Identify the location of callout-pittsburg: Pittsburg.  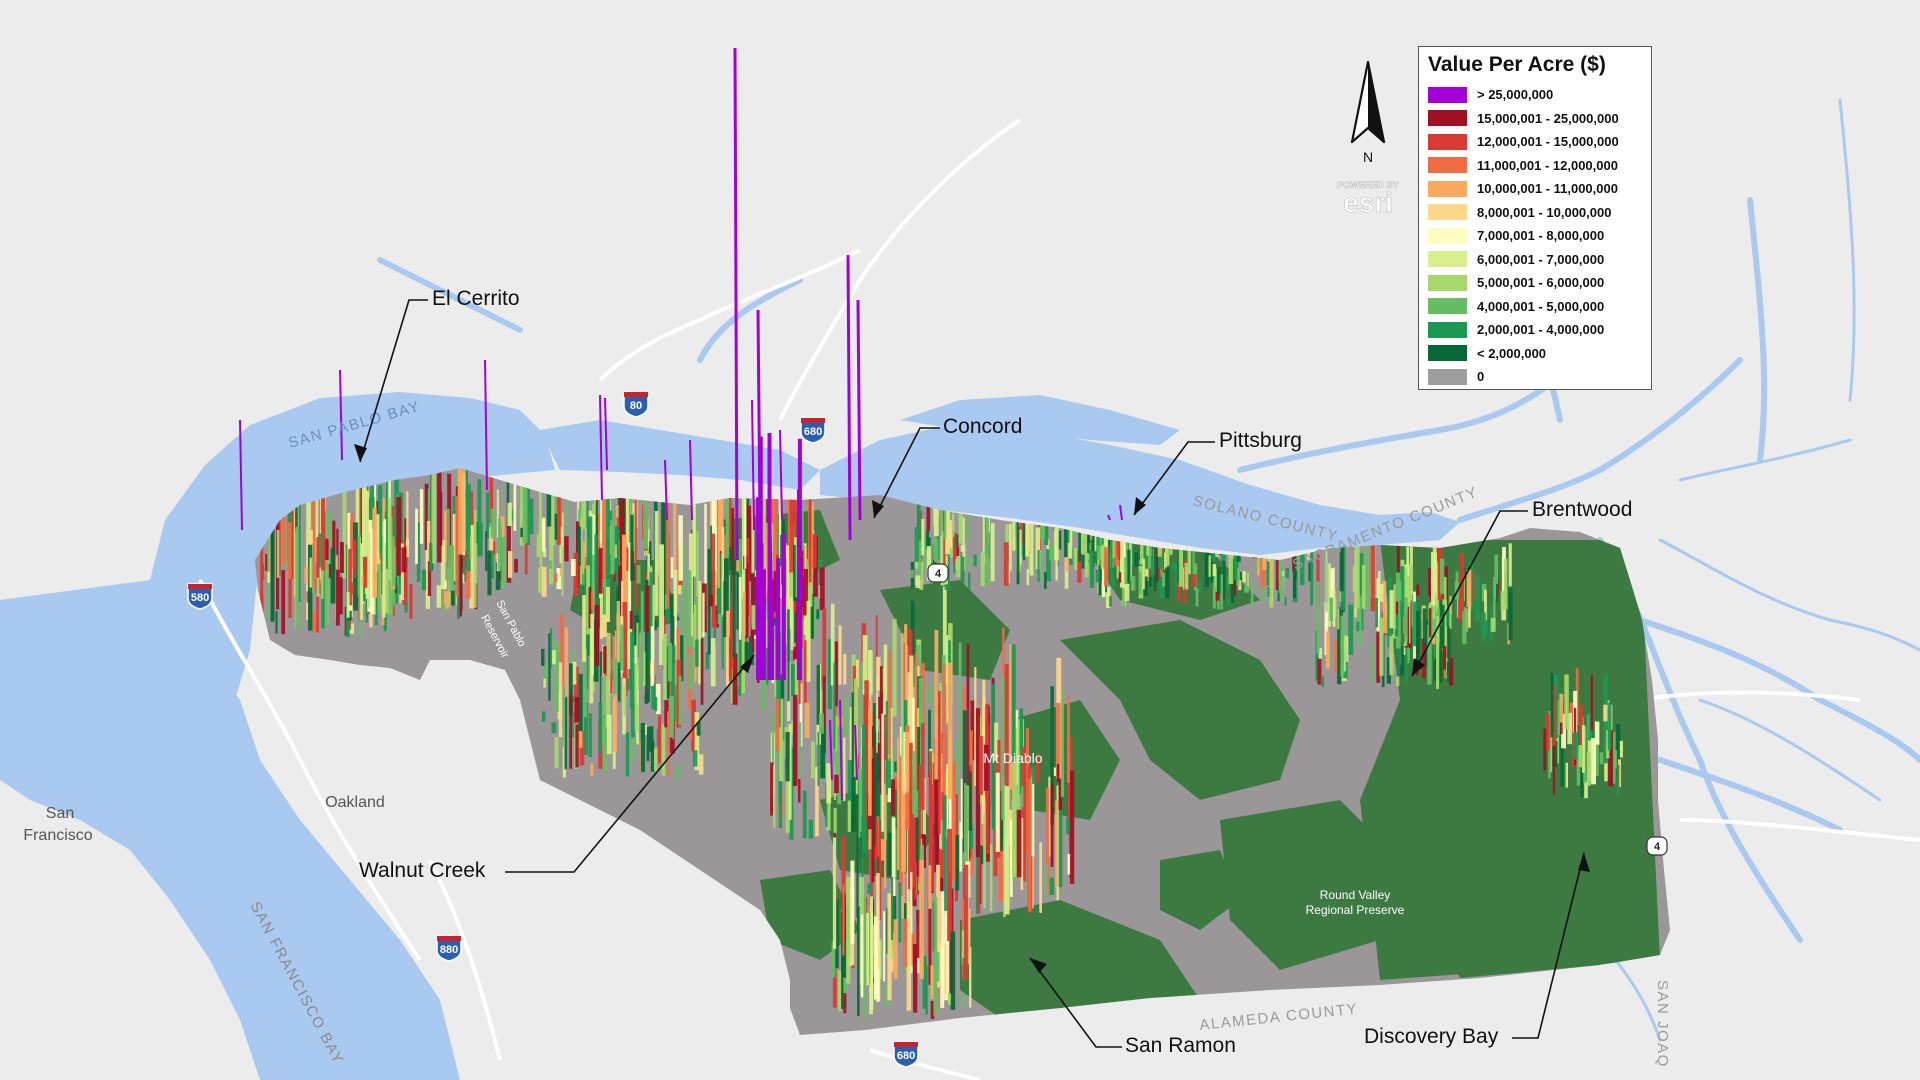
(1260, 440).